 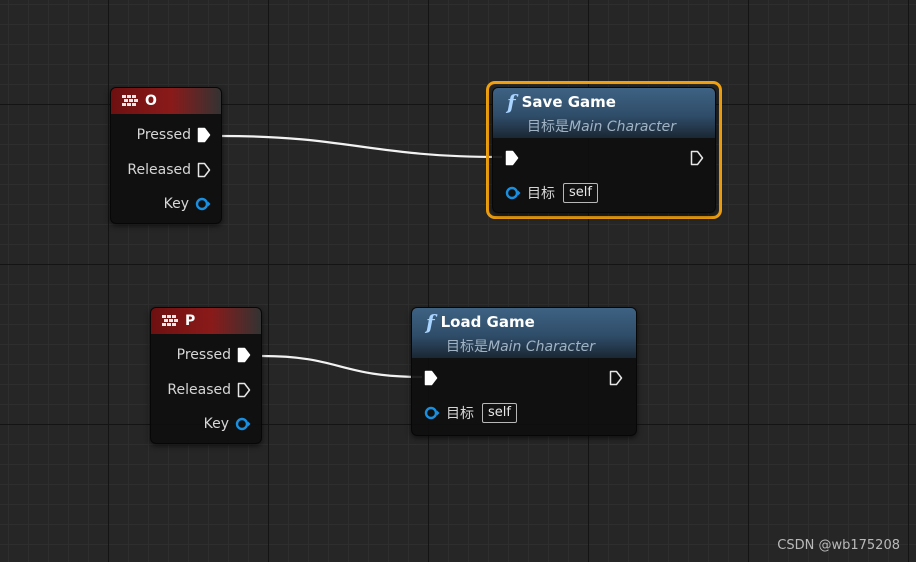 I want to click on key-event-node-p: P Pressed Released Key, so click(x=206, y=375).